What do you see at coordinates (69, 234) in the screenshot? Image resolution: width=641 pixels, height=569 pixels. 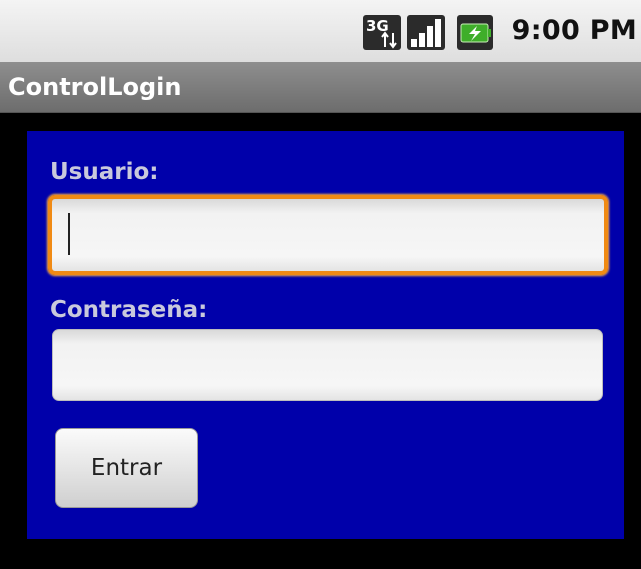 I see `text-cursor` at bounding box center [69, 234].